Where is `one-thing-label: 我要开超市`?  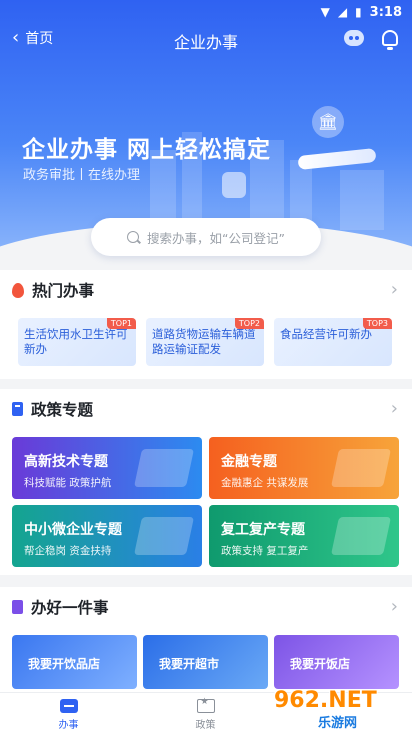
one-thing-label: 我要开超市 is located at coordinates (189, 664).